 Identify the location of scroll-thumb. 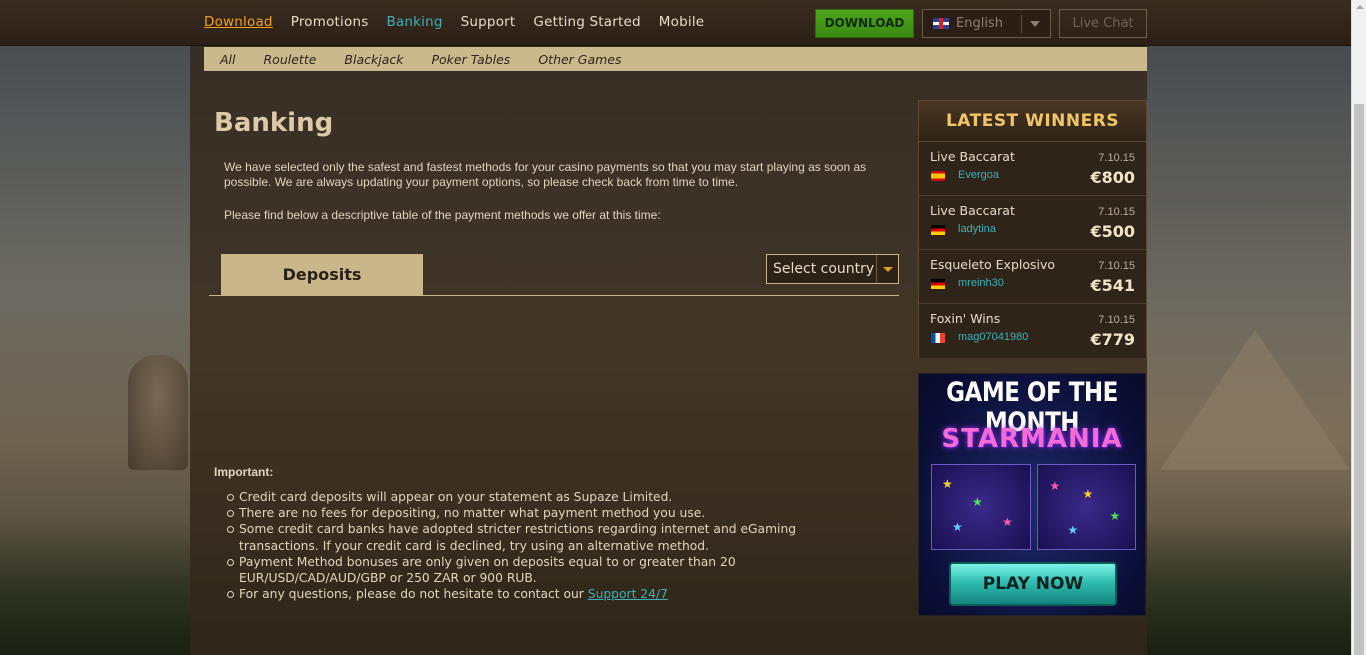
(1359, 379).